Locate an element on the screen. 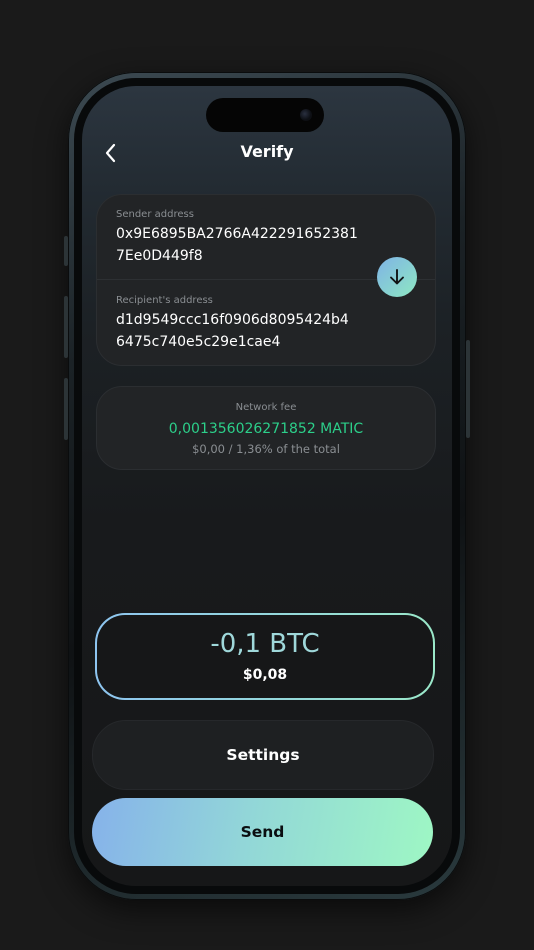 The width and height of the screenshot is (534, 950). side-button-power is located at coordinates (468, 389).